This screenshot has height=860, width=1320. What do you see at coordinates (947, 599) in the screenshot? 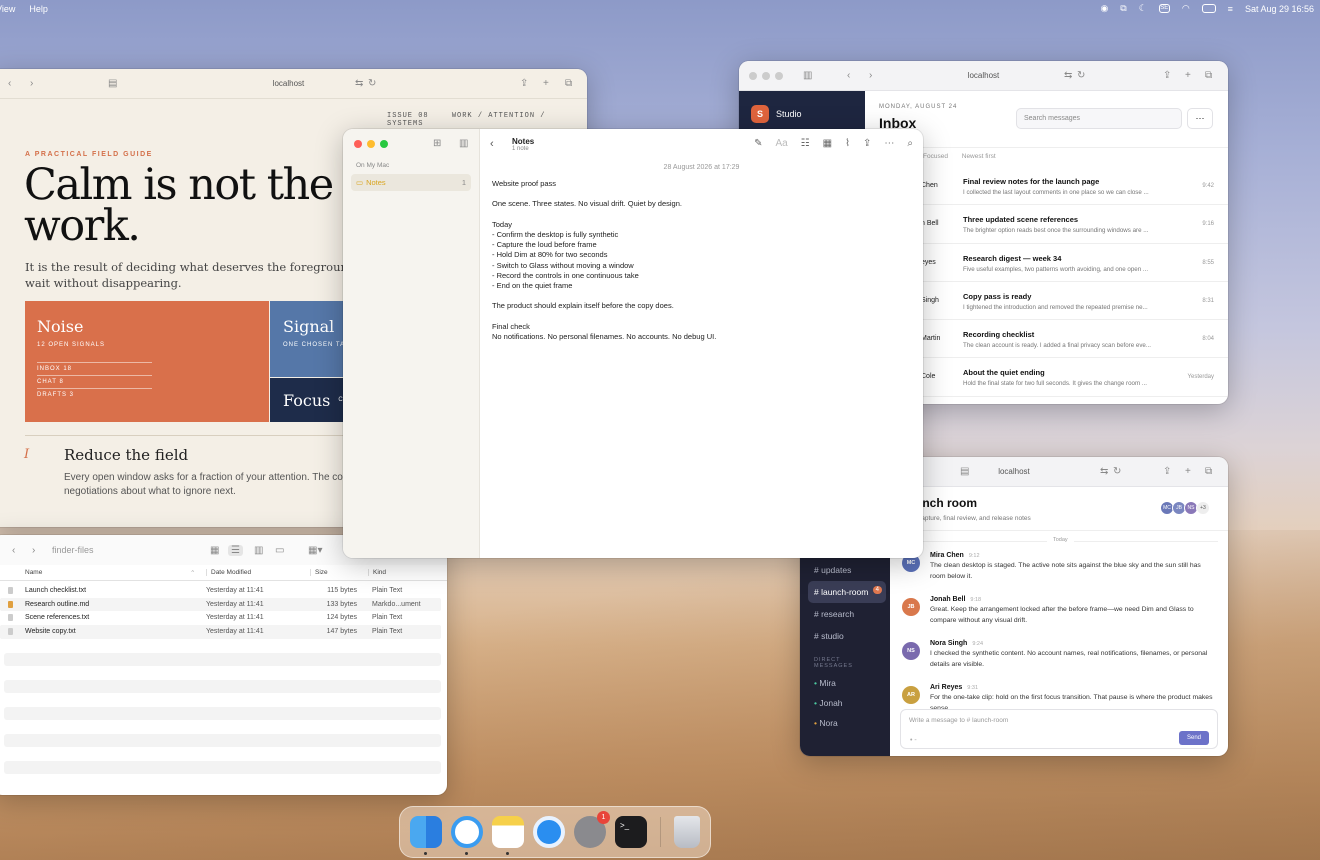
I see `author-name: Jonah Bell` at bounding box center [947, 599].